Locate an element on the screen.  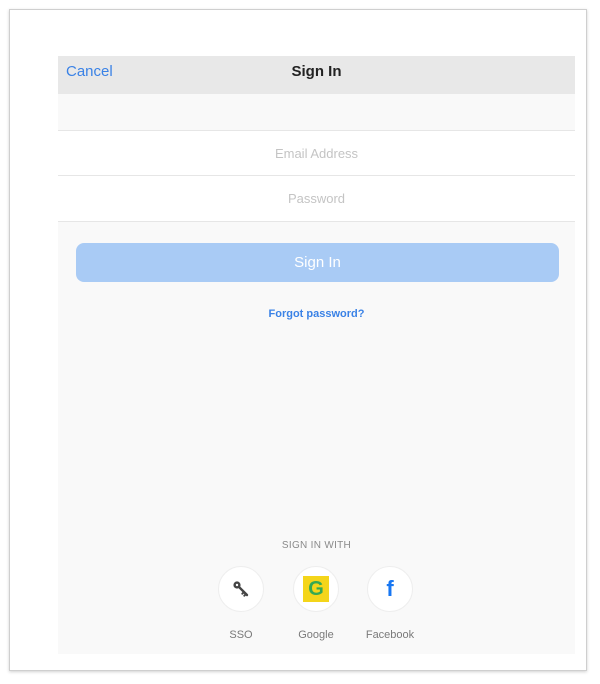
email-field is located at coordinates (316, 153).